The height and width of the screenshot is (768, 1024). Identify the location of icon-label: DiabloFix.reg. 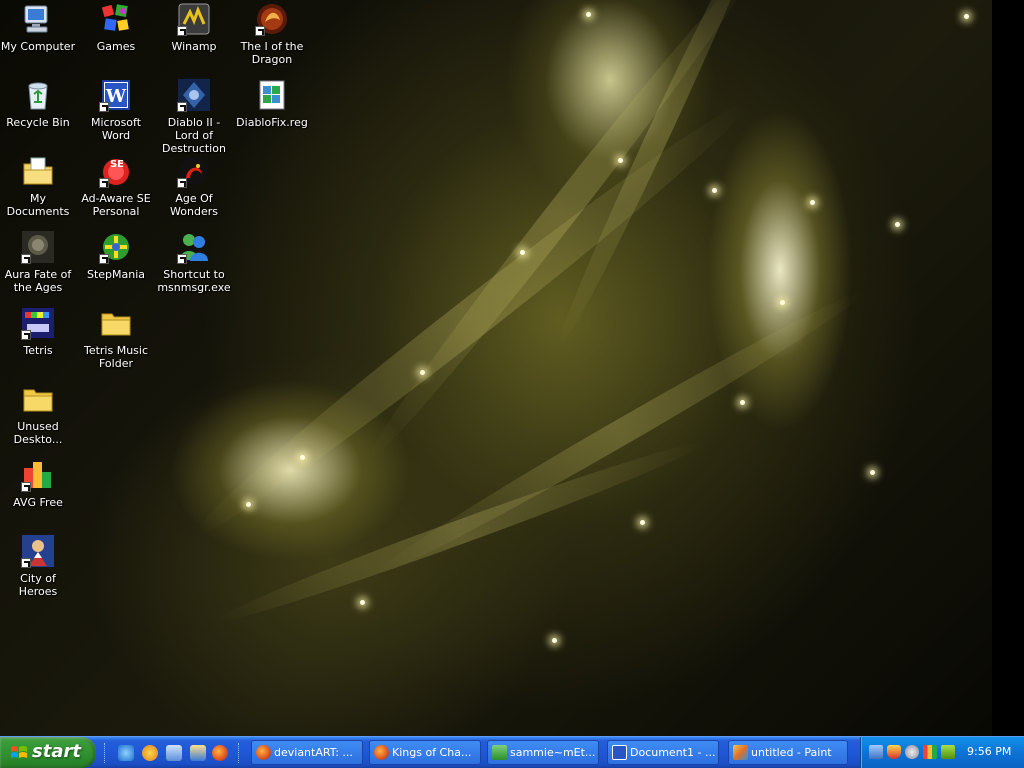
(272, 122).